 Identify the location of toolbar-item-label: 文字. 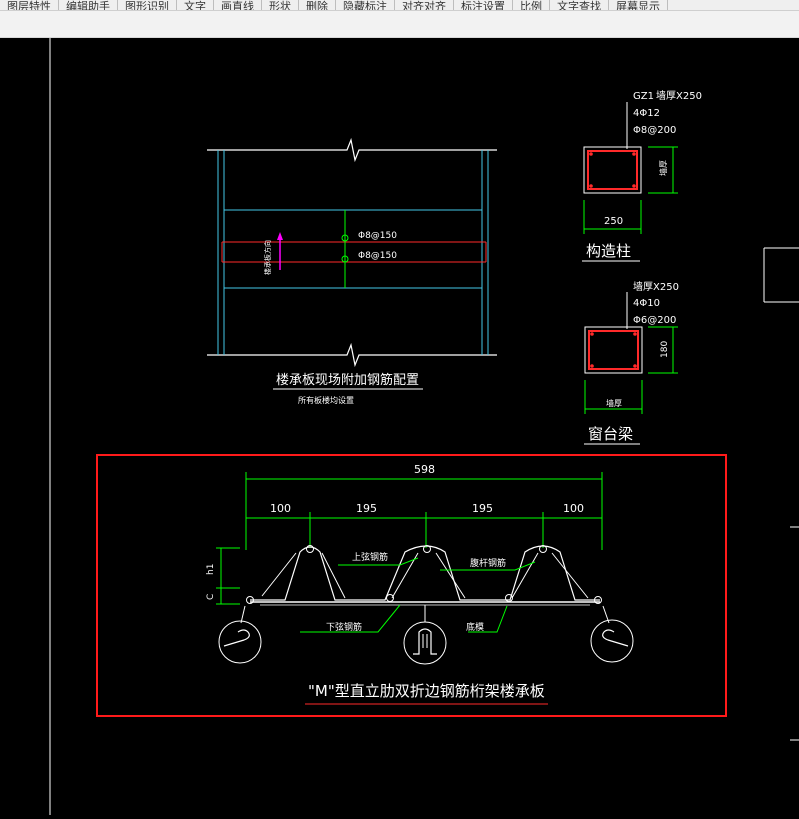
(195, 5).